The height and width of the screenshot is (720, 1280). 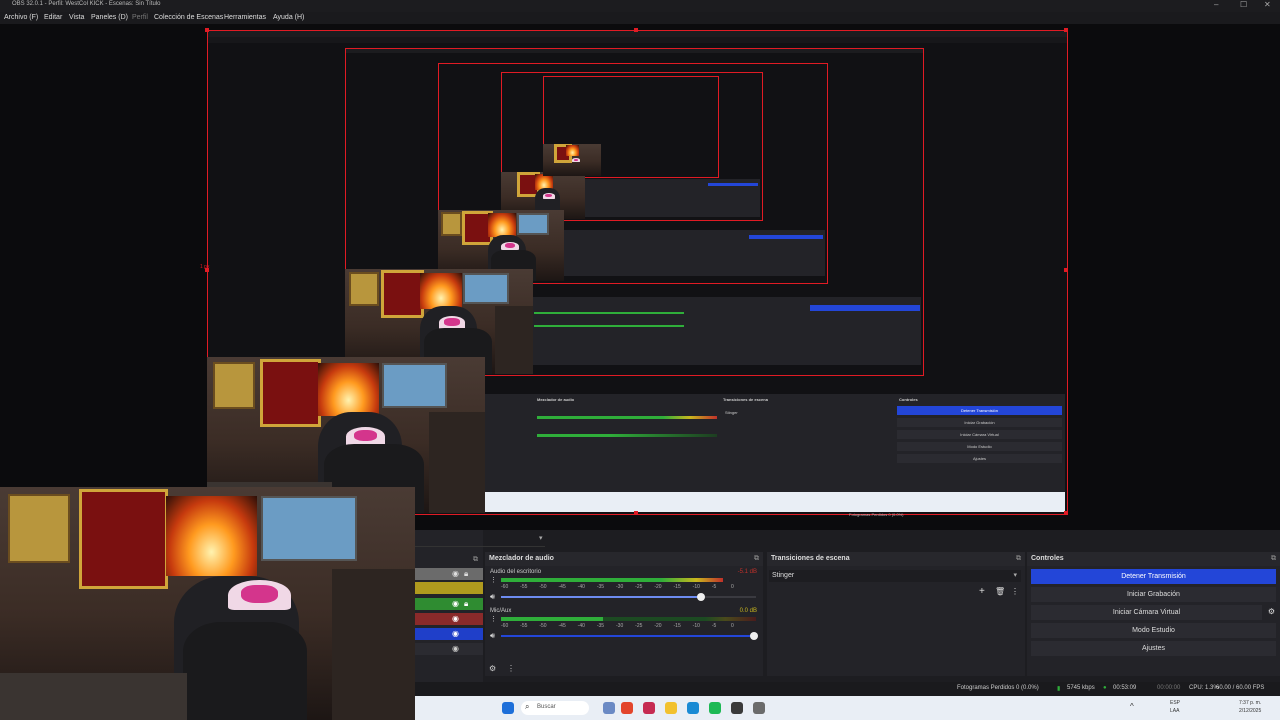 What do you see at coordinates (601, 597) in the screenshot?
I see `volume-slider-desktop-fill` at bounding box center [601, 597].